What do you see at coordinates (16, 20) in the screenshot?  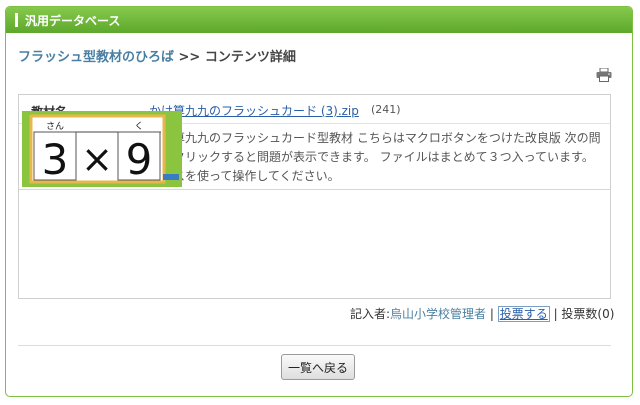 I see `header-bar` at bounding box center [16, 20].